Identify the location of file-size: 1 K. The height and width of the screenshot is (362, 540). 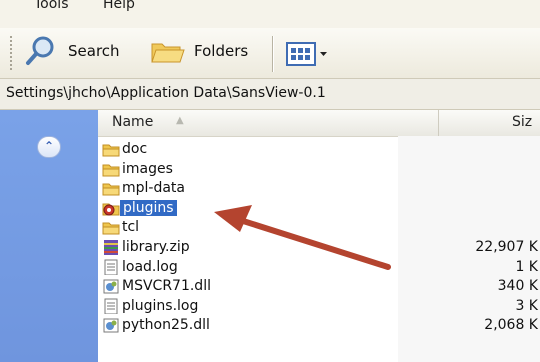
(526, 266).